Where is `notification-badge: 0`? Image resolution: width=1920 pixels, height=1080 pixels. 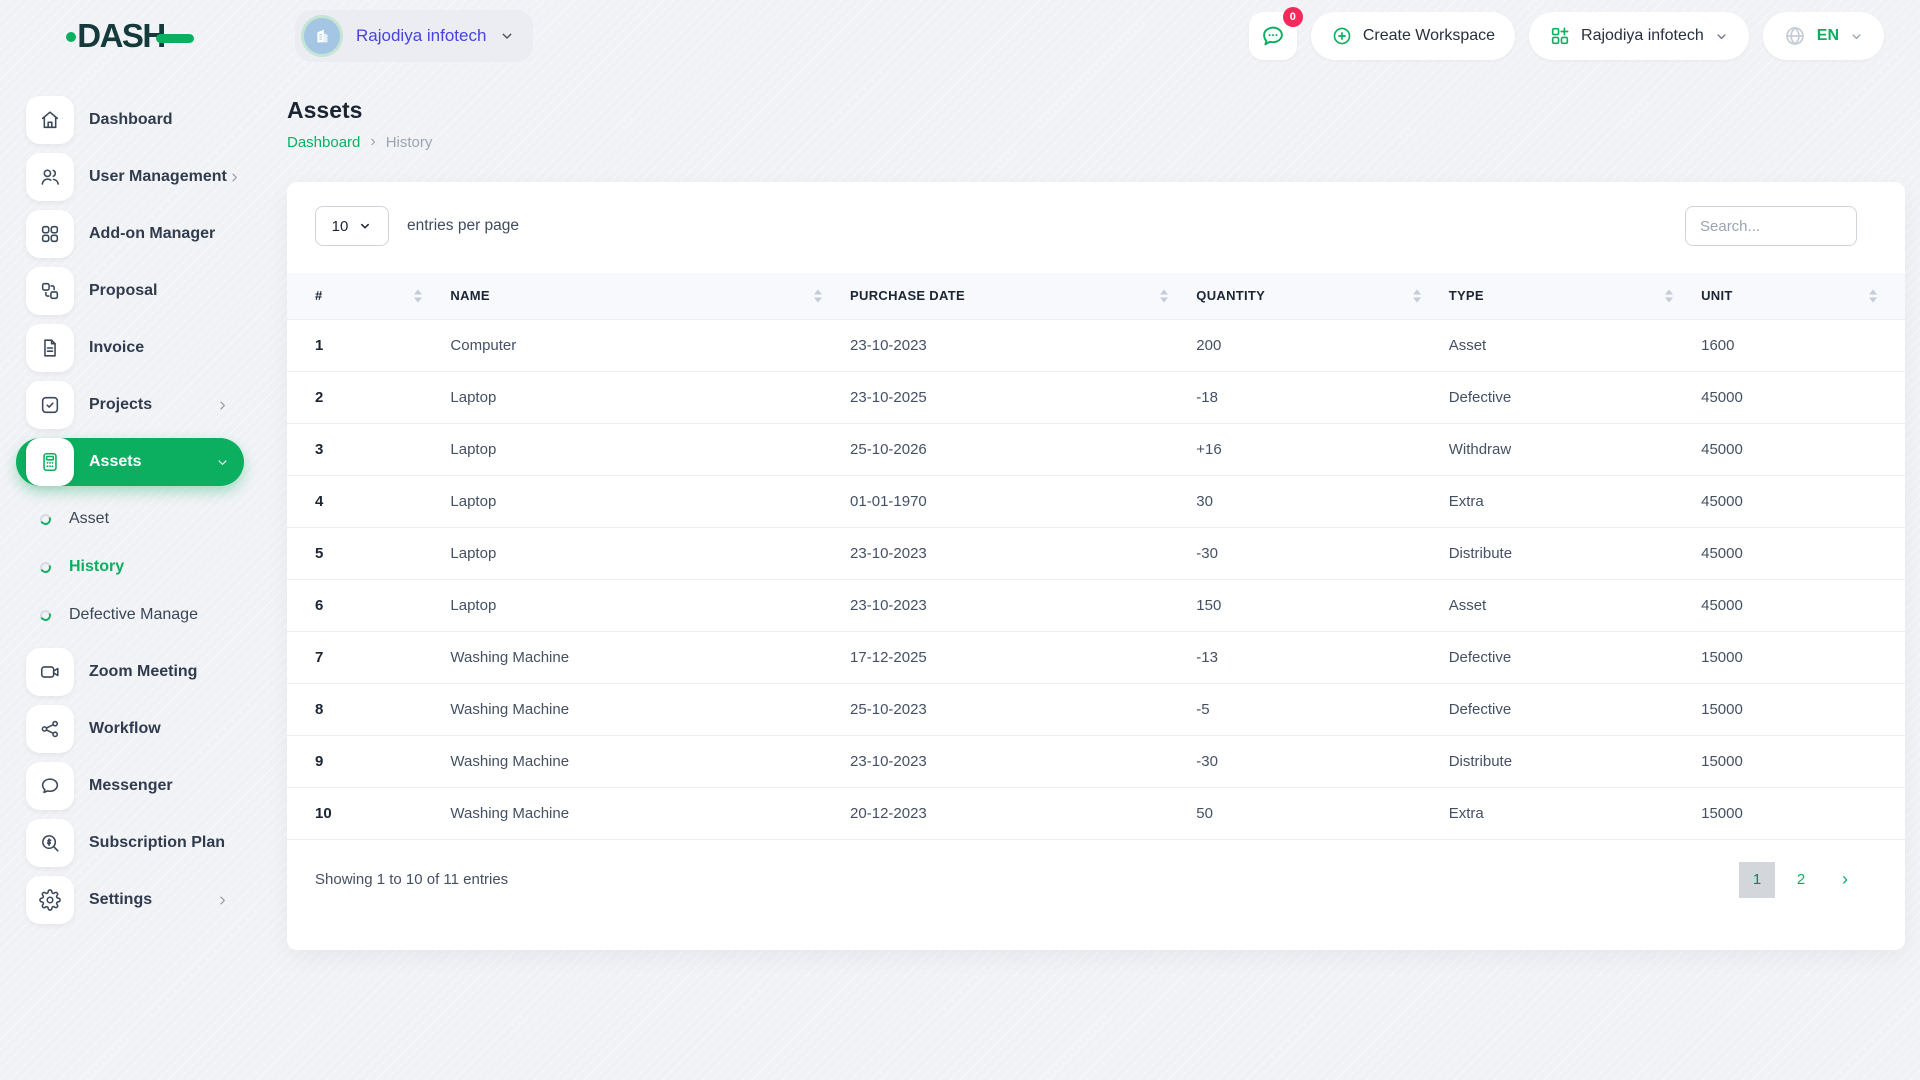
notification-badge: 0 is located at coordinates (1292, 17).